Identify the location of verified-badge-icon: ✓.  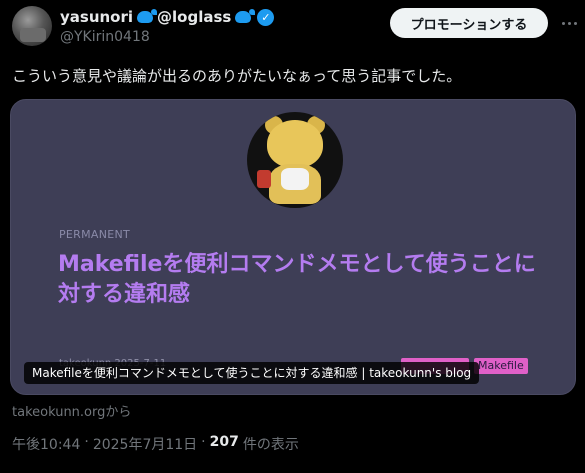
(266, 17).